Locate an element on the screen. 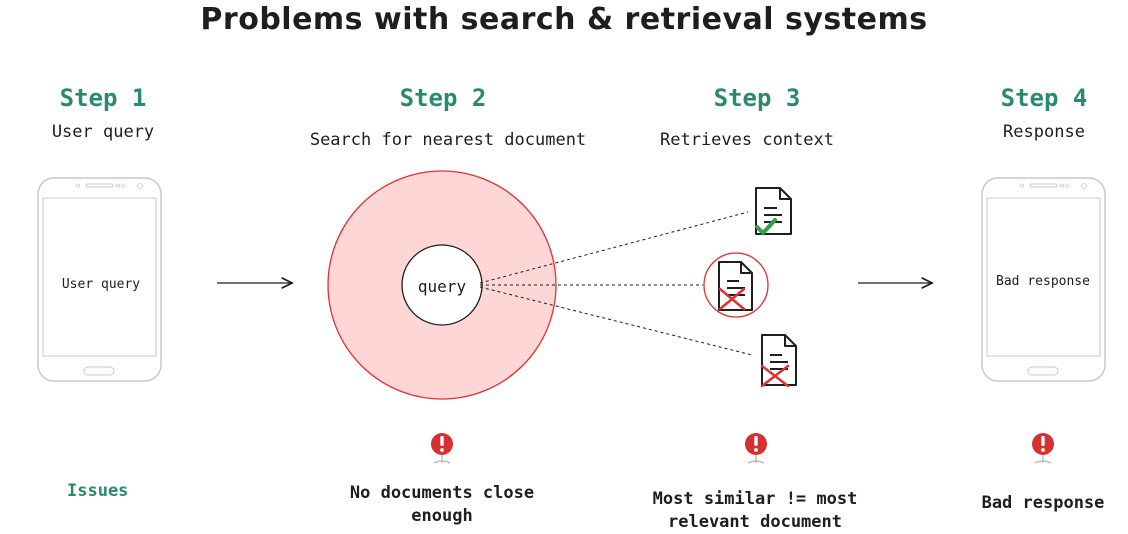 The image size is (1128, 534). phone-right-text: Bad response is located at coordinates (1043, 281).